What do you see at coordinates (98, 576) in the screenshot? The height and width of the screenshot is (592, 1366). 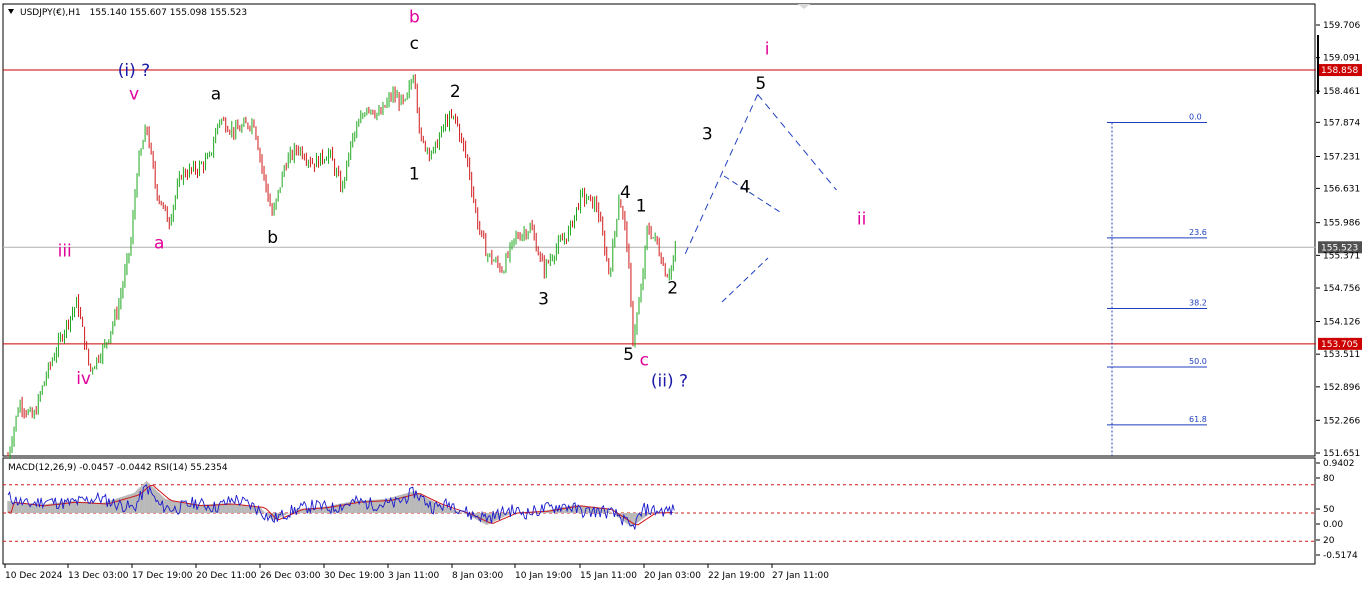 I see `time-tick-label: 13 Dec 03:00` at bounding box center [98, 576].